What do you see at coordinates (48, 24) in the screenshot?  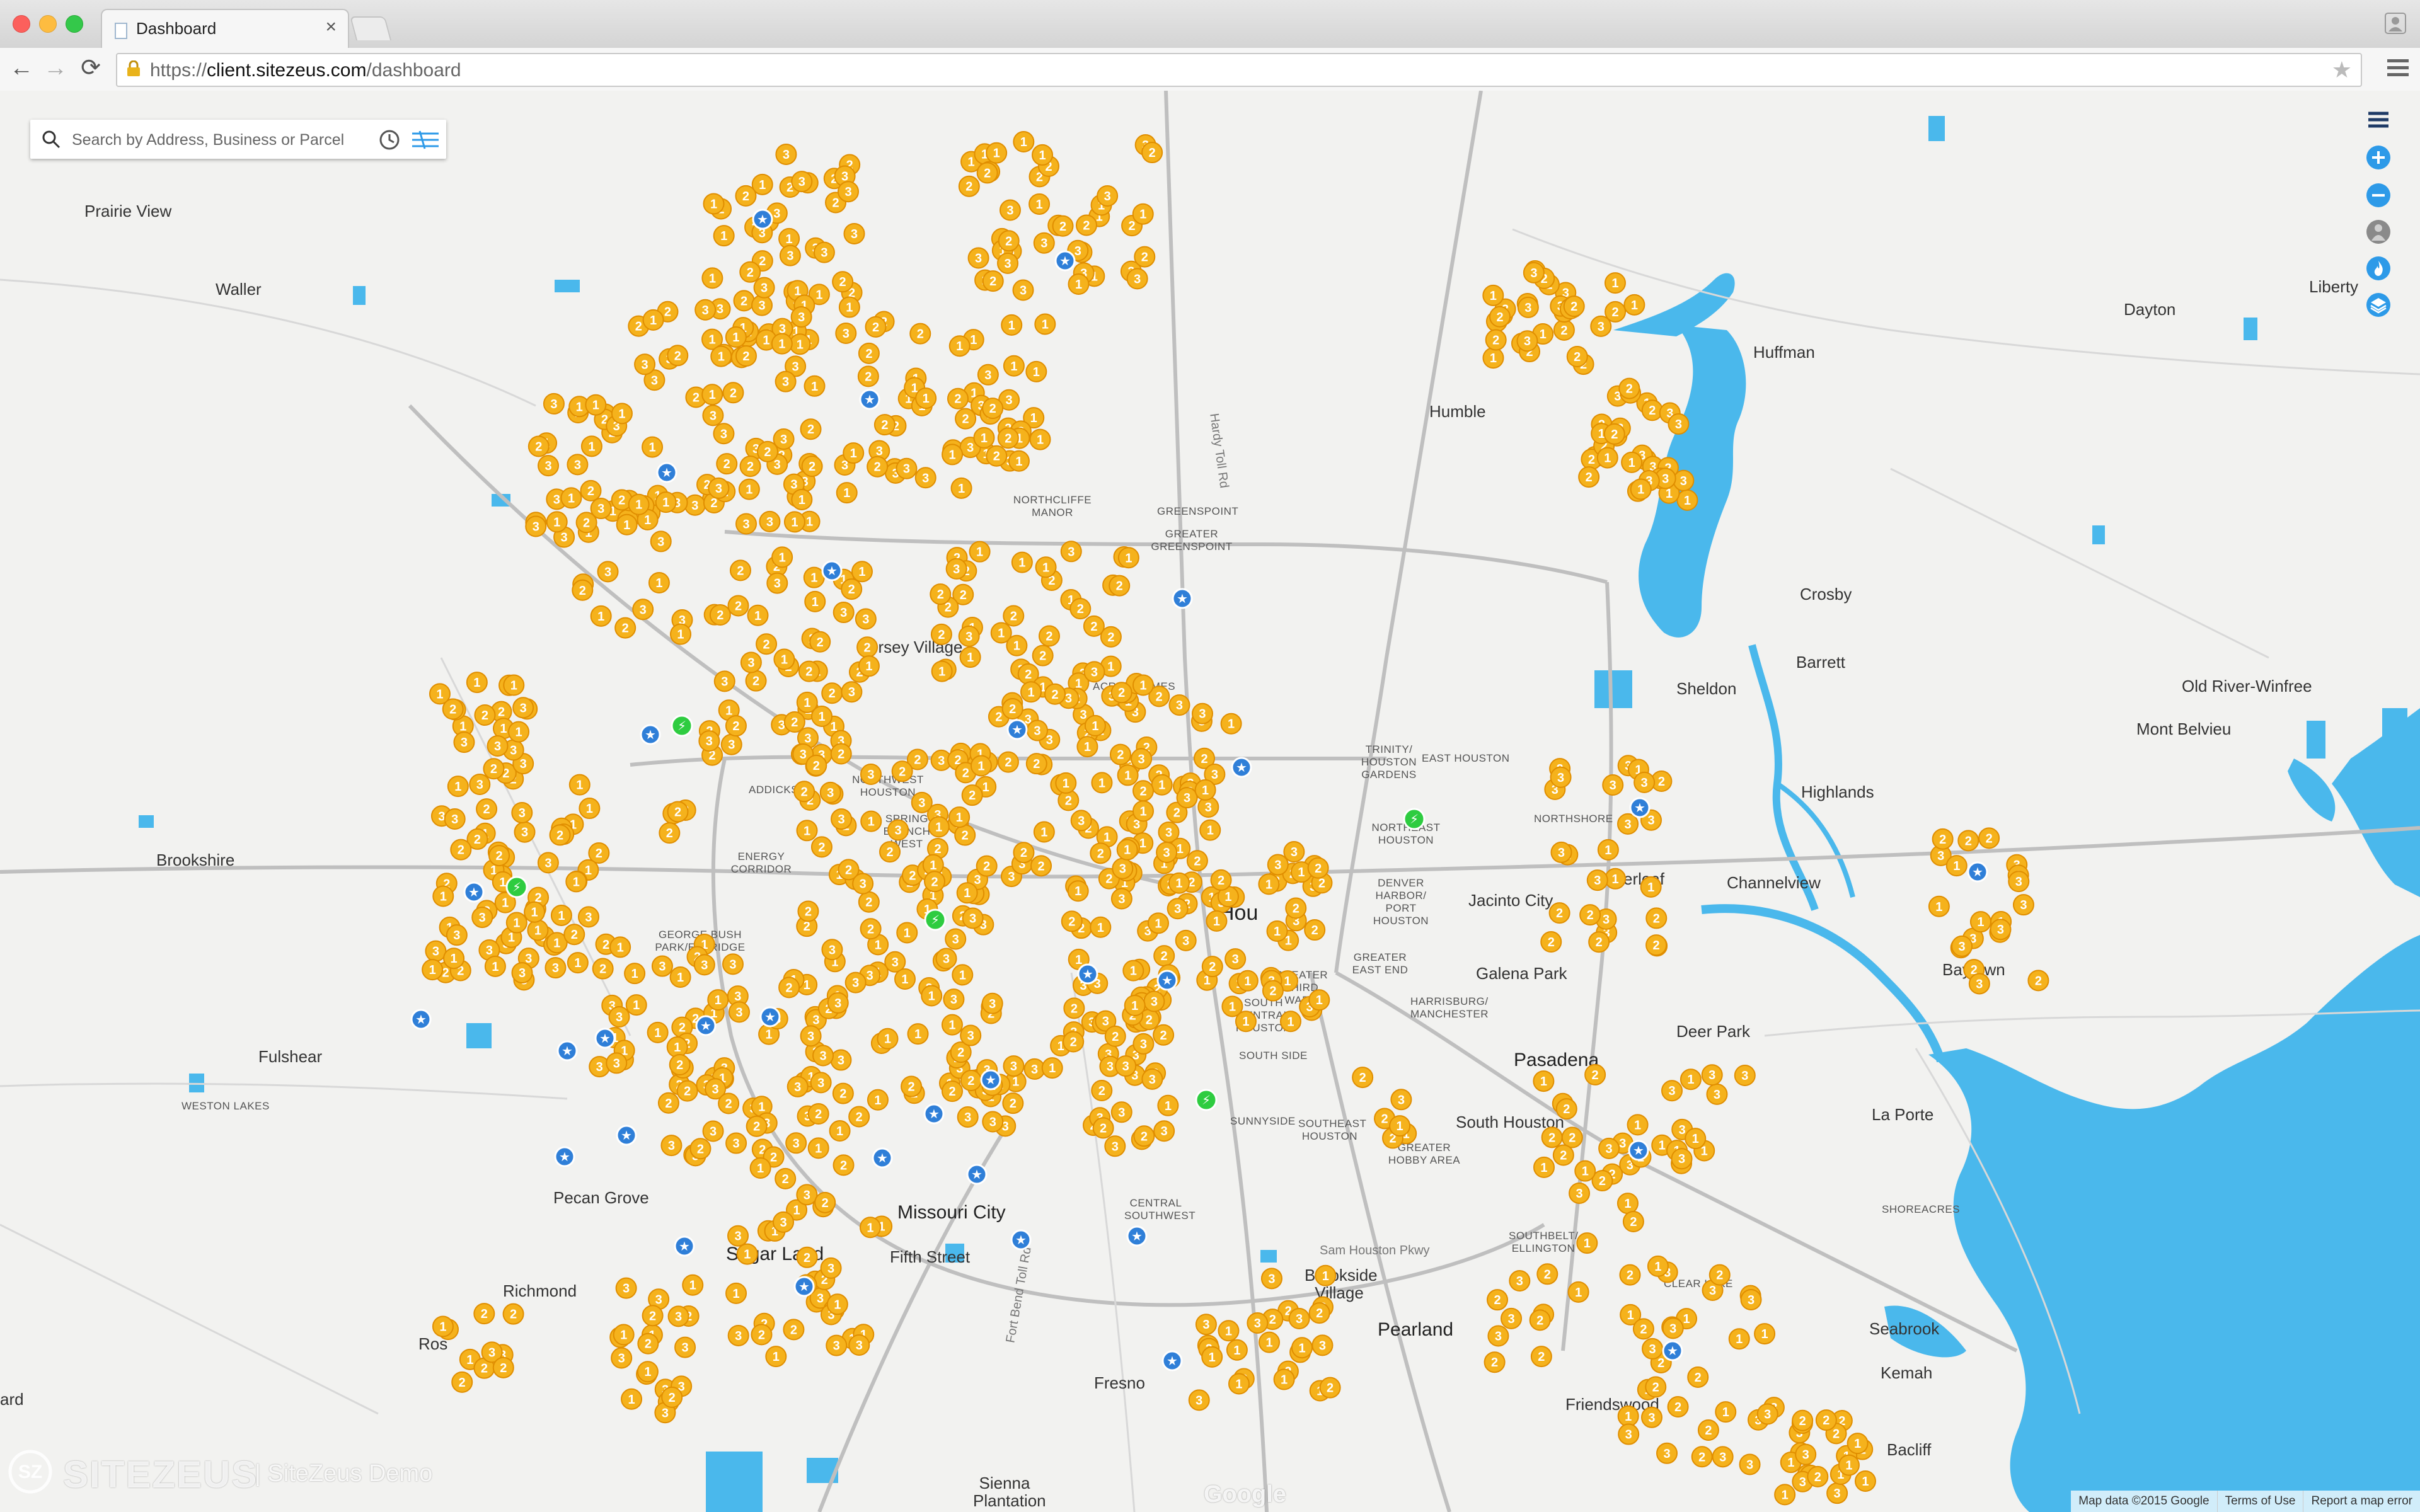 I see `minimize-window-button` at bounding box center [48, 24].